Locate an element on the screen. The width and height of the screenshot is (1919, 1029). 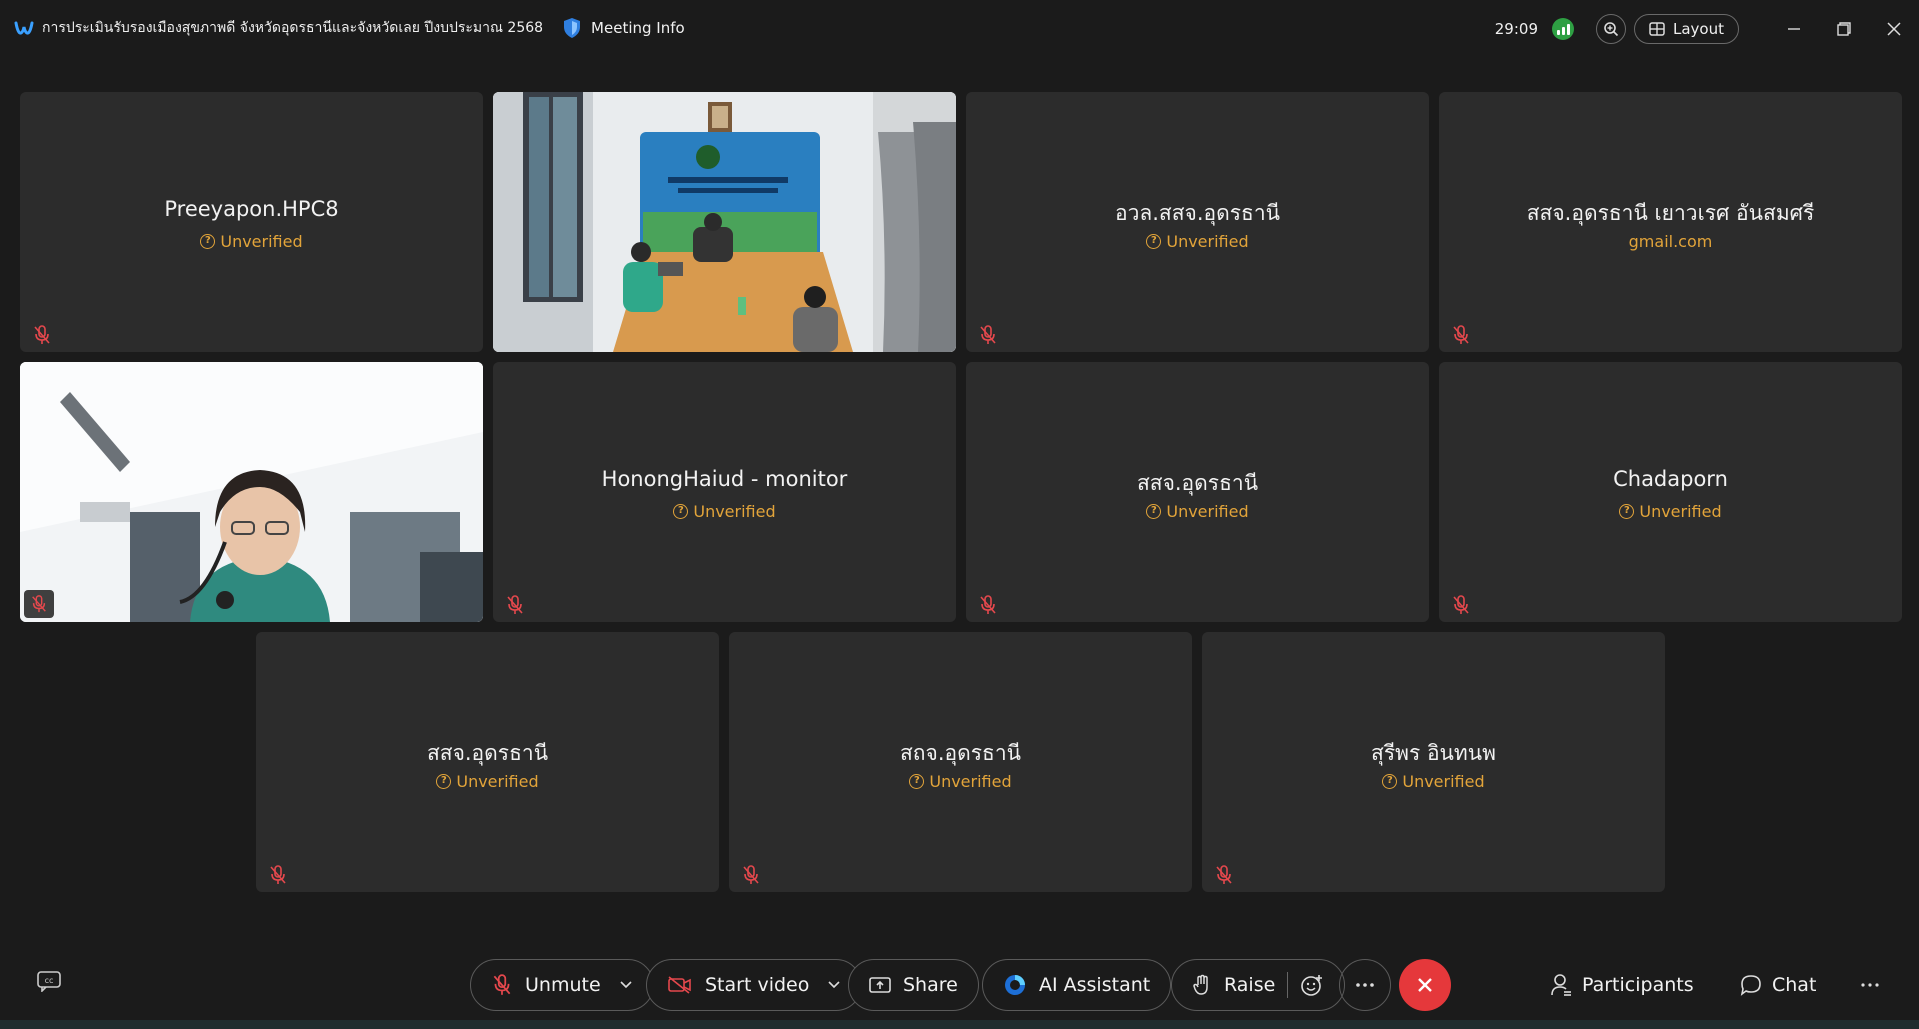
mic-muted-indicator is located at coordinates (39, 604).